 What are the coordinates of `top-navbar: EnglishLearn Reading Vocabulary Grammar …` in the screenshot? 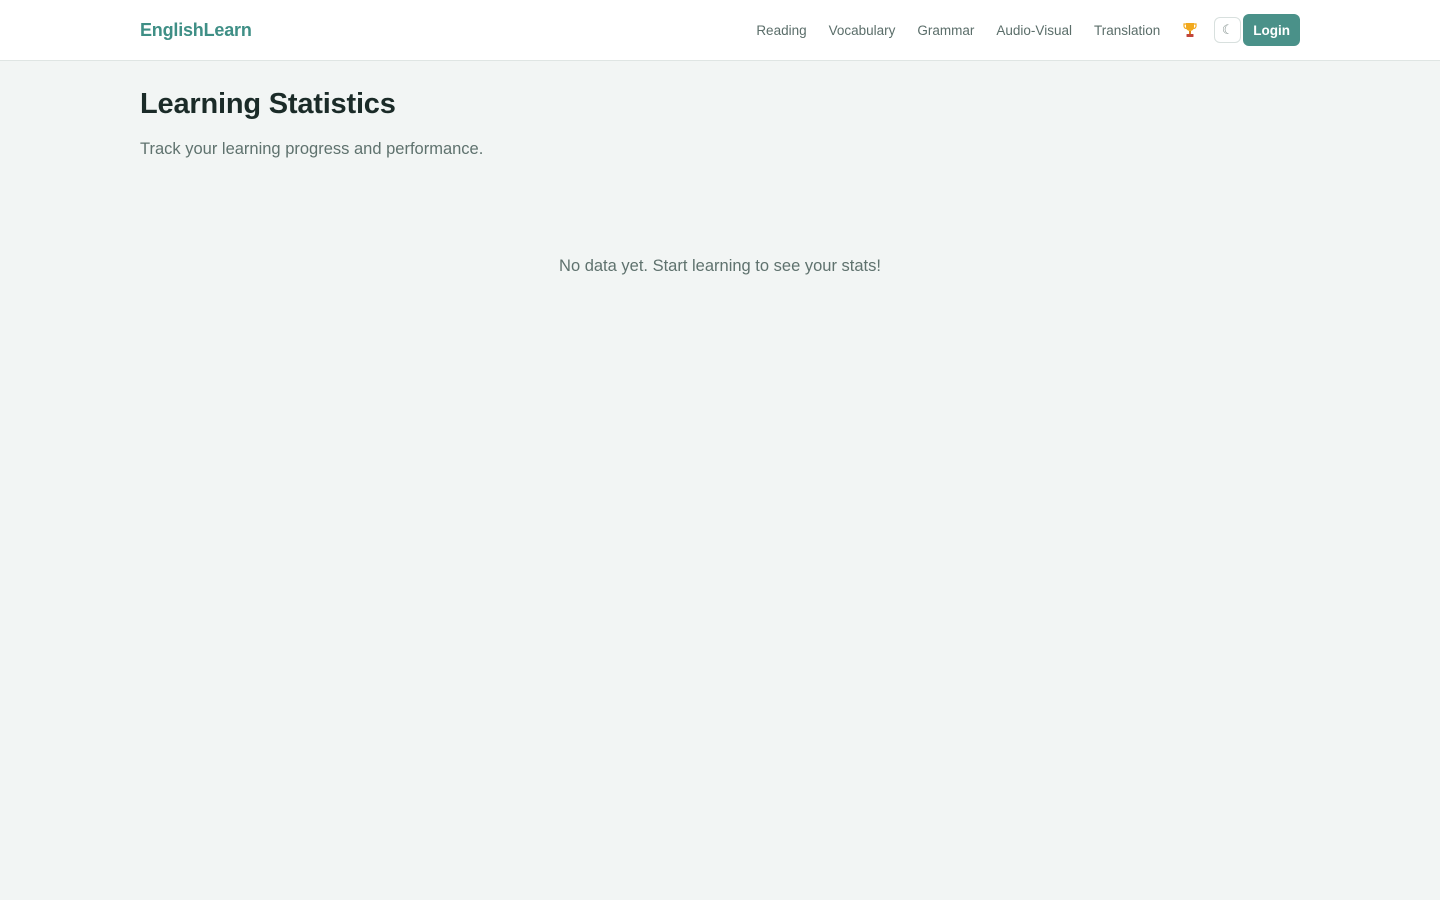 It's located at (720, 30).